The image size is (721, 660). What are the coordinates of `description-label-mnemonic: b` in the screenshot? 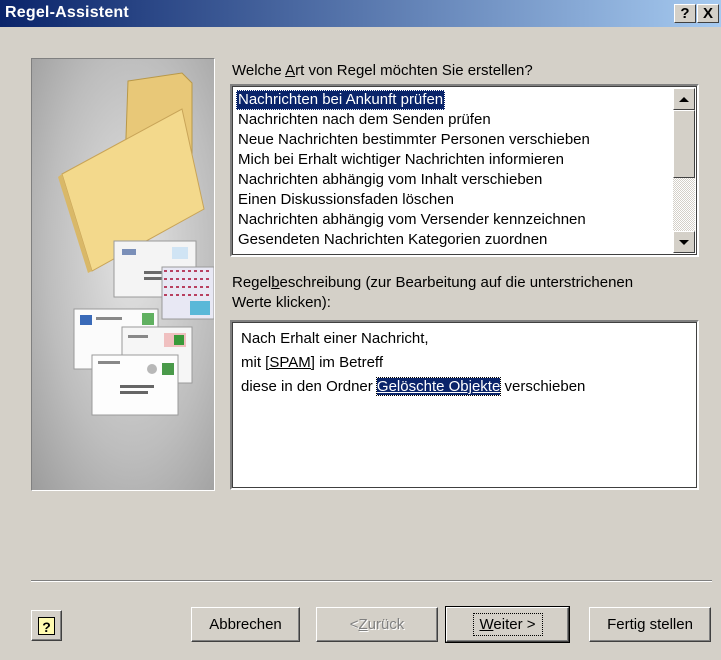 It's located at (275, 282).